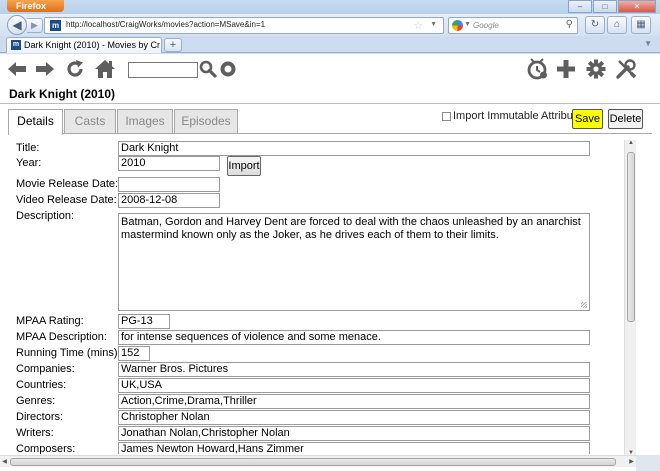 This screenshot has height=471, width=660. Describe the element at coordinates (46, 448) in the screenshot. I see `composers-label: Composers:` at that location.